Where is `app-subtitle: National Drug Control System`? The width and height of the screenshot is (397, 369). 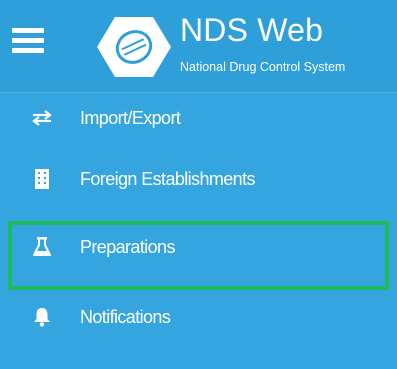 app-subtitle: National Drug Control System is located at coordinates (263, 67).